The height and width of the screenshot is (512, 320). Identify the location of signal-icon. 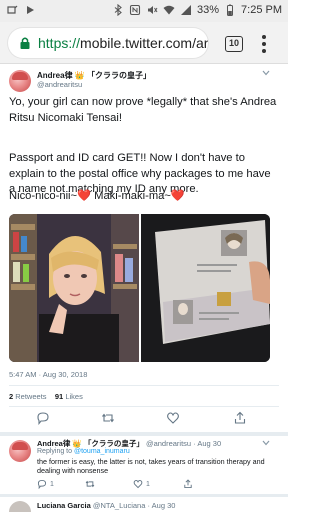
(186, 10).